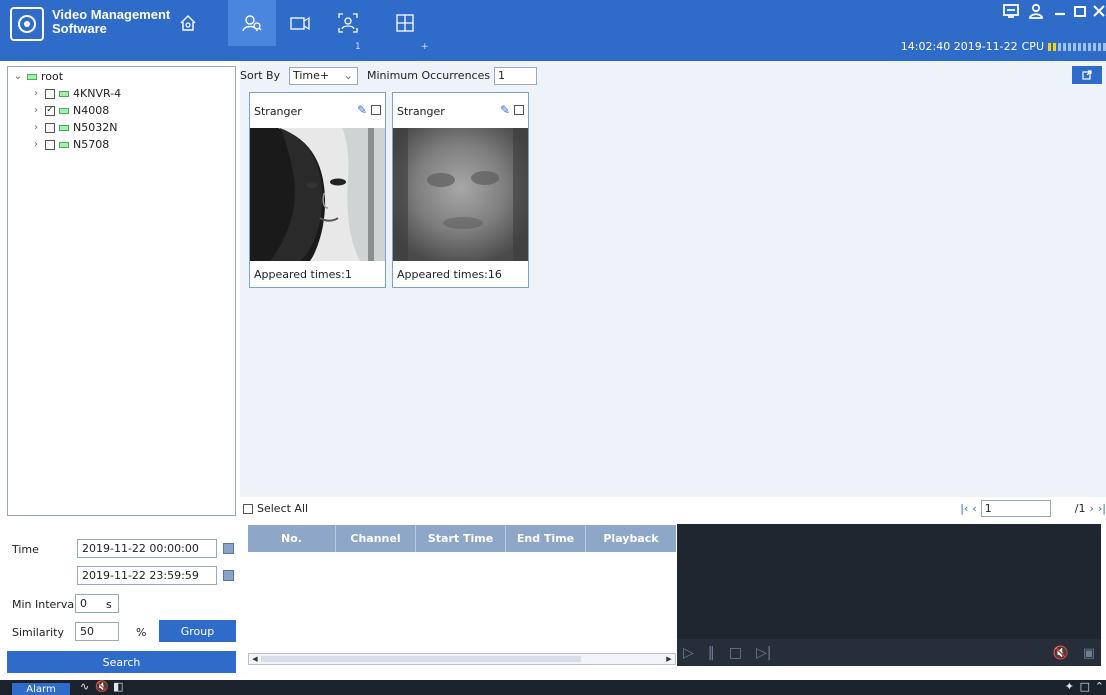 The image size is (1106, 695). What do you see at coordinates (121, 662) in the screenshot?
I see `search-button: Search` at bounding box center [121, 662].